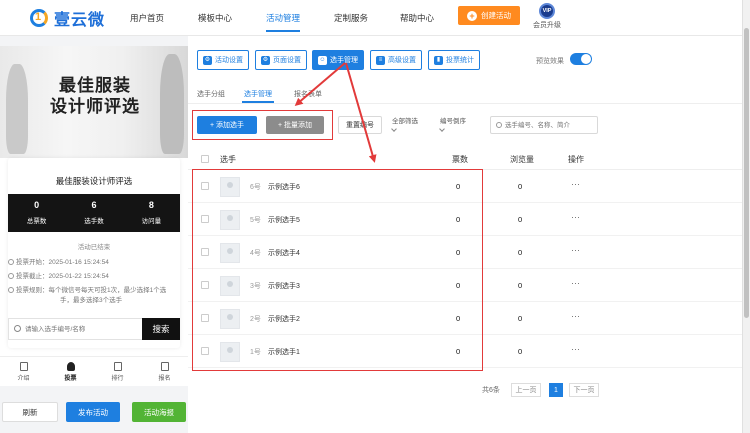 The height and width of the screenshot is (433, 750). What do you see at coordinates (465, 103) in the screenshot?
I see `divider` at bounding box center [465, 103].